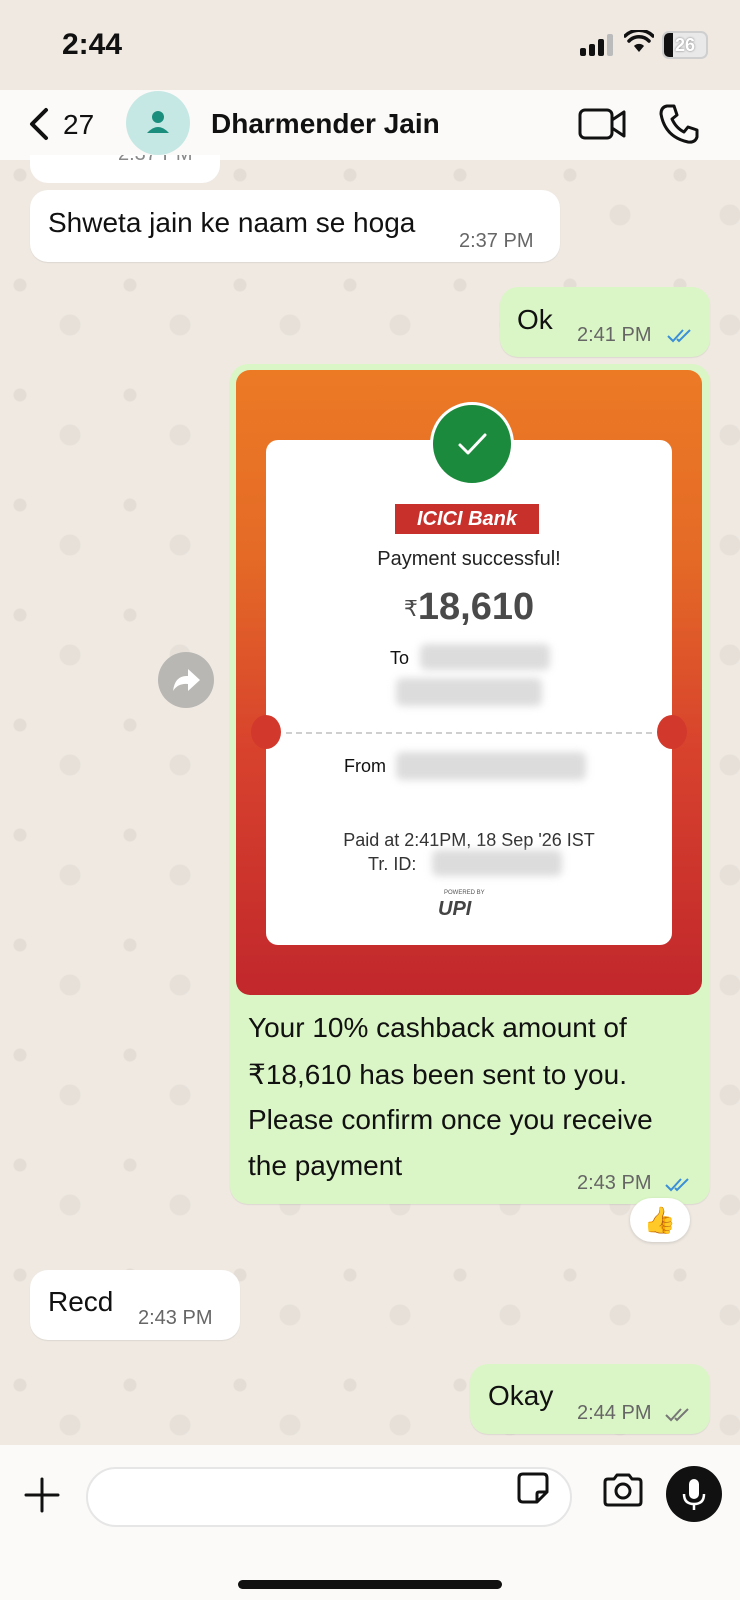 The image size is (740, 1600). I want to click on powered-by: POWERED BY, so click(464, 893).